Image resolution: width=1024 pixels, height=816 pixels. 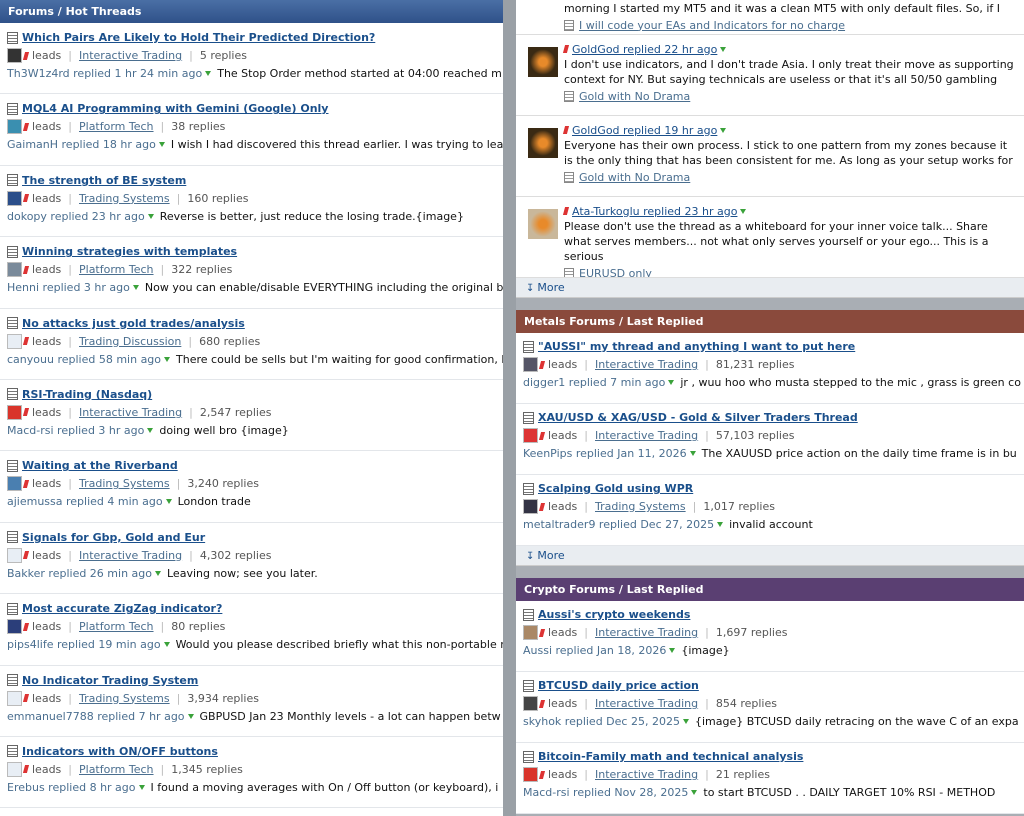 I want to click on last-reply-link: Henni replied 3 hr ago, so click(x=68, y=287).